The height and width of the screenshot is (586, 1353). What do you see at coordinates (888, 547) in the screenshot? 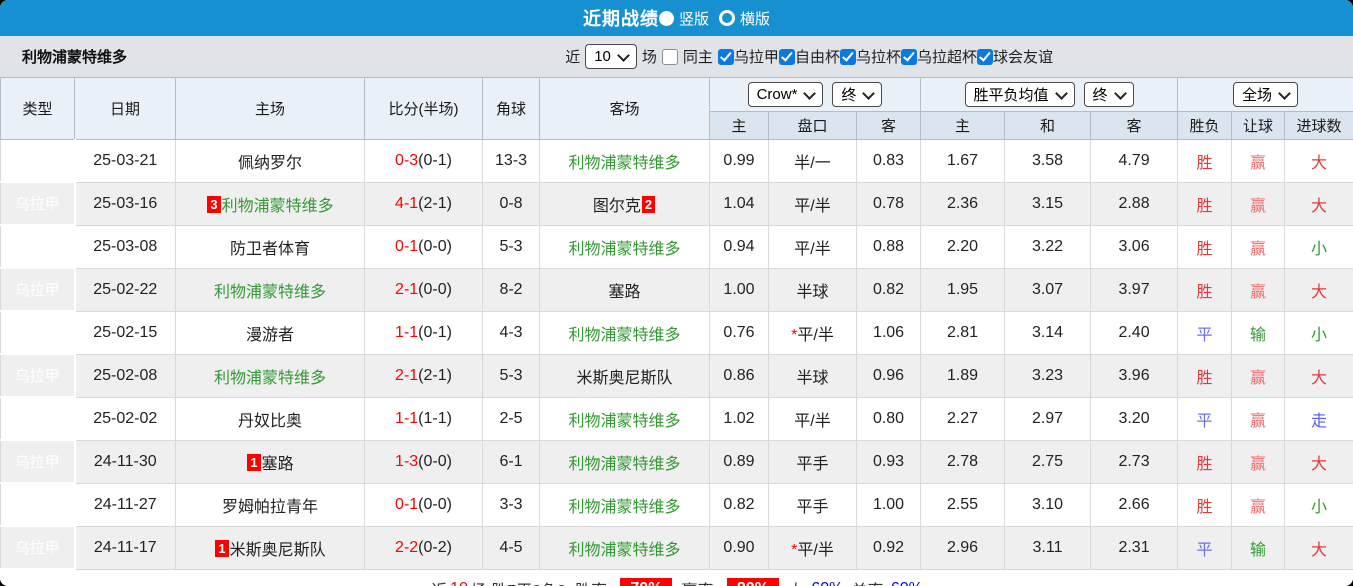
I see `asian-away-odds-cell: 0.92` at bounding box center [888, 547].